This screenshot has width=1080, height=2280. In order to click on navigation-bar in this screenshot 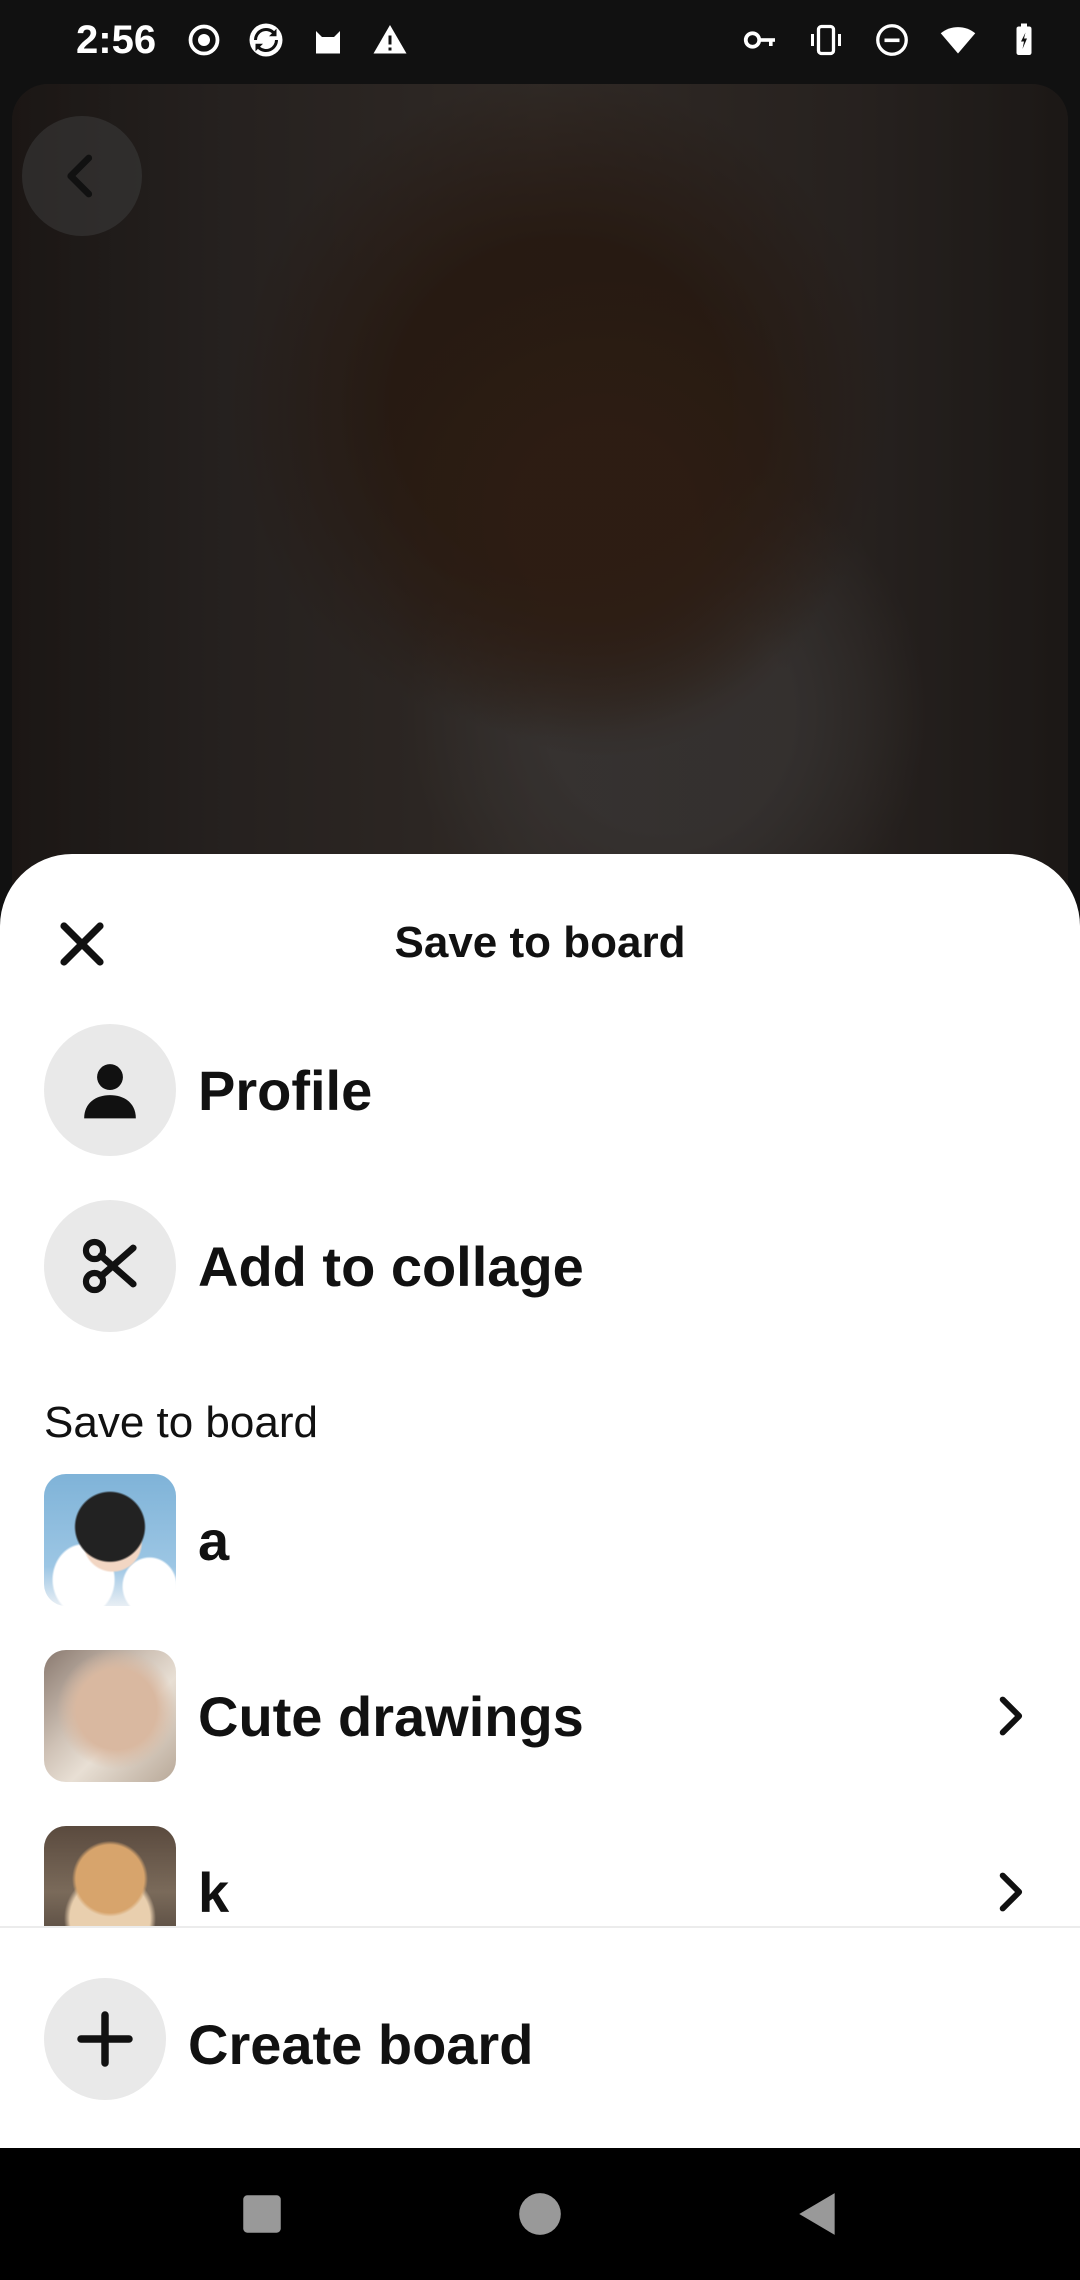, I will do `click(540, 2214)`.